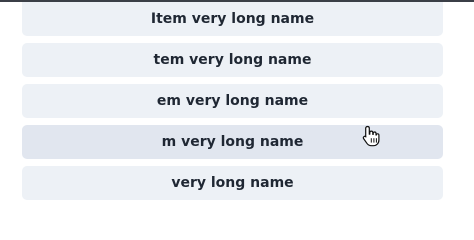  What do you see at coordinates (232, 142) in the screenshot?
I see `list-item-label: m very long name` at bounding box center [232, 142].